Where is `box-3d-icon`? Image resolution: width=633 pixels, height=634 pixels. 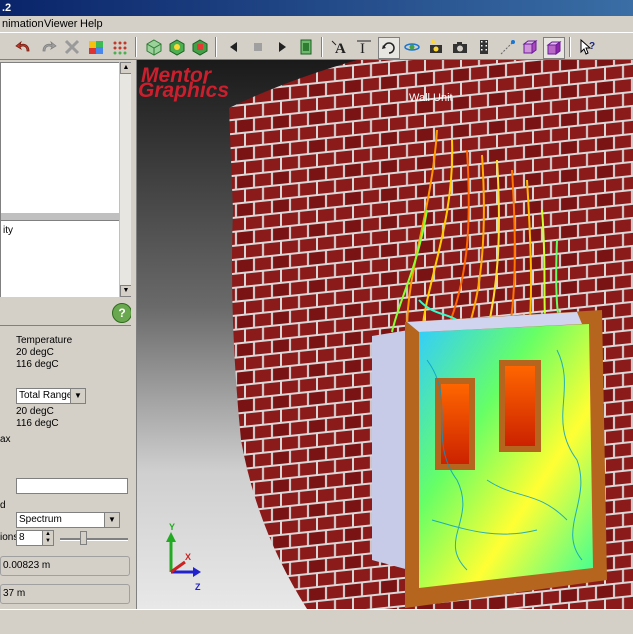
box-3d-icon is located at coordinates (554, 48).